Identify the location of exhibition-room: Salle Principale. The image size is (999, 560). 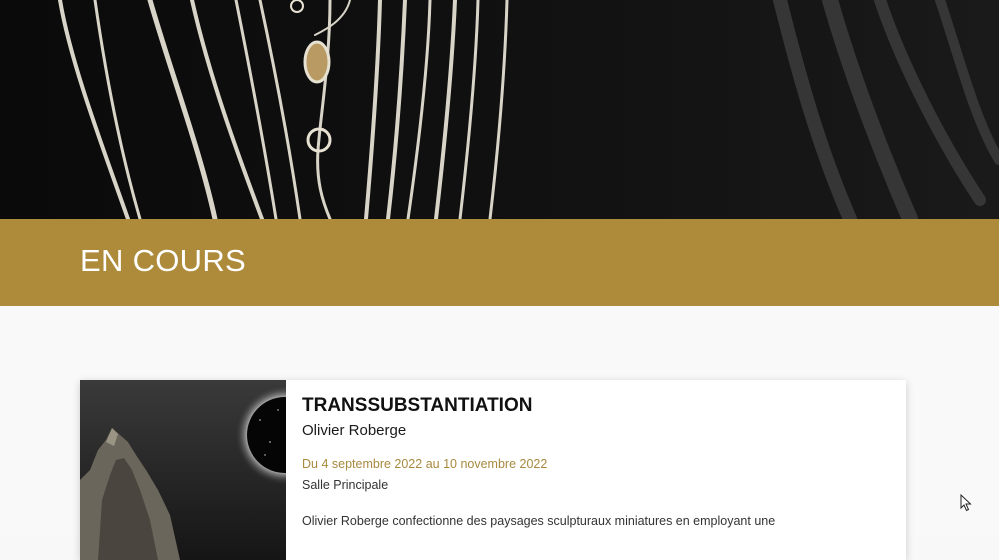
(345, 485).